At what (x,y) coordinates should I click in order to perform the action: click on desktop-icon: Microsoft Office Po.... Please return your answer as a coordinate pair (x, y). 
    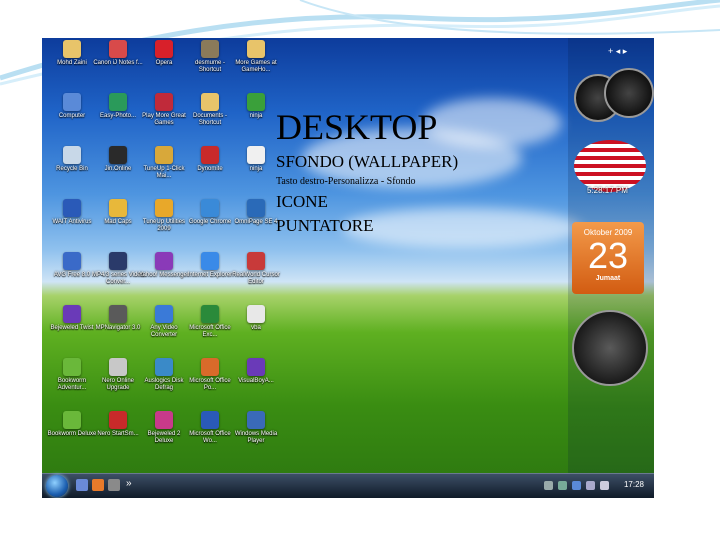
    Looking at the image, I should click on (210, 375).